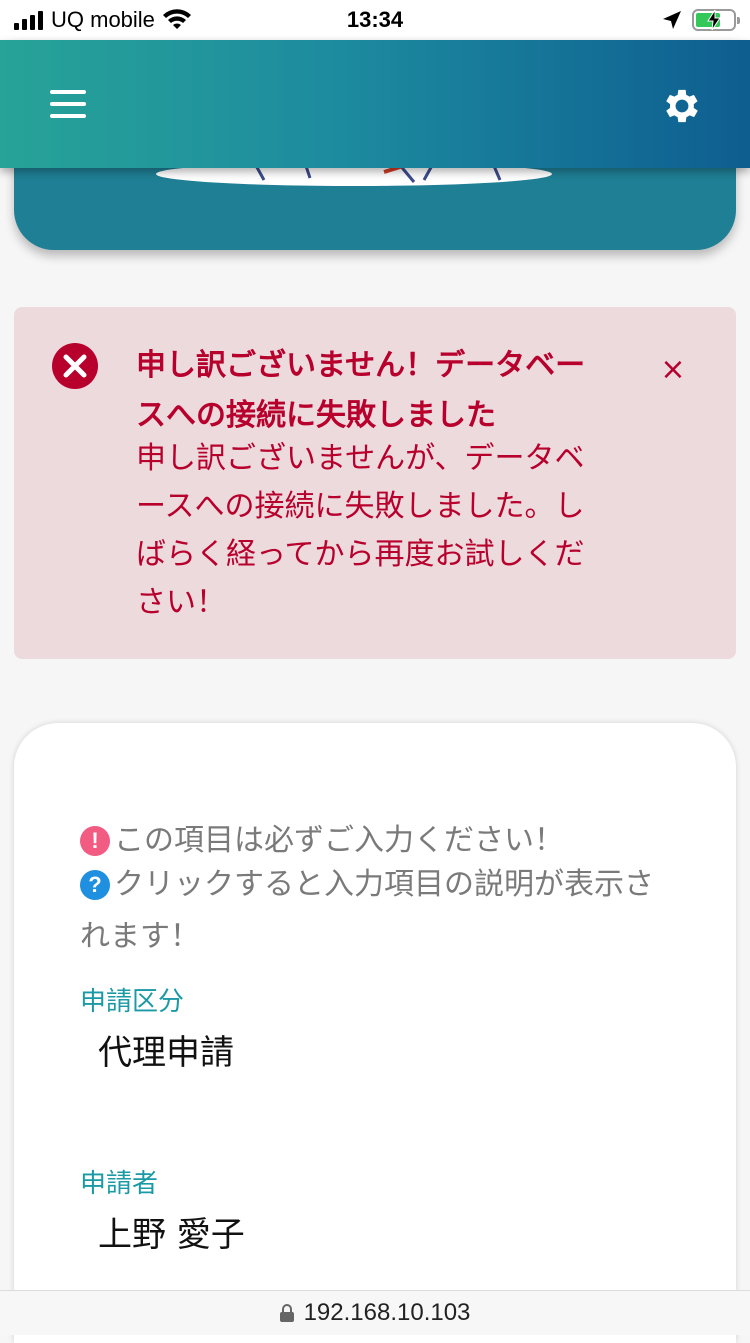  I want to click on help-hint: ? クリックすると入力項目の説明が表示されます！, so click(380, 911).